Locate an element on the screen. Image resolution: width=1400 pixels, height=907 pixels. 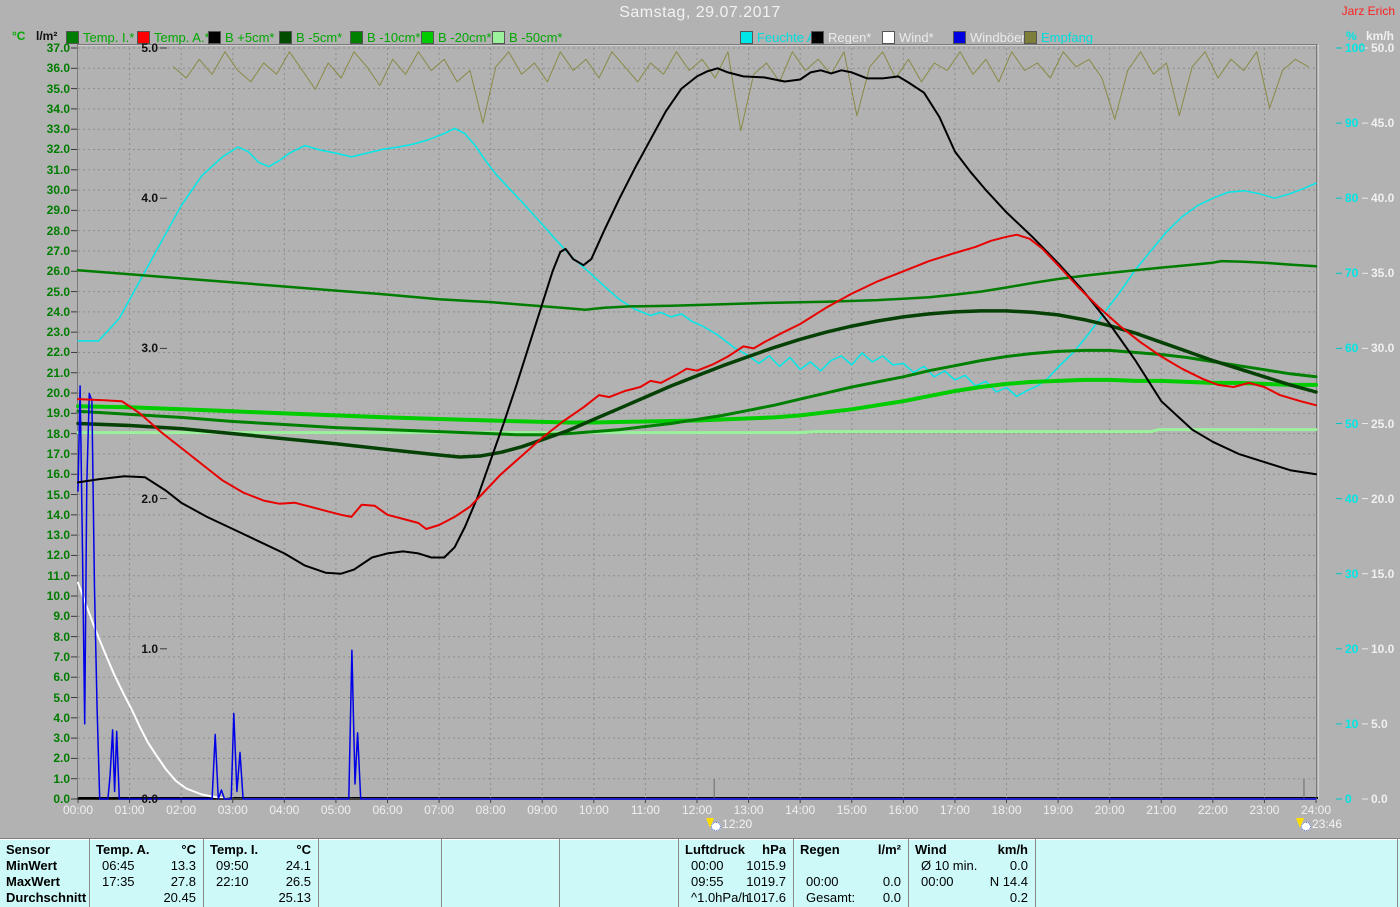
lm2-tick-label: 1.0 is located at coordinates (149, 648).